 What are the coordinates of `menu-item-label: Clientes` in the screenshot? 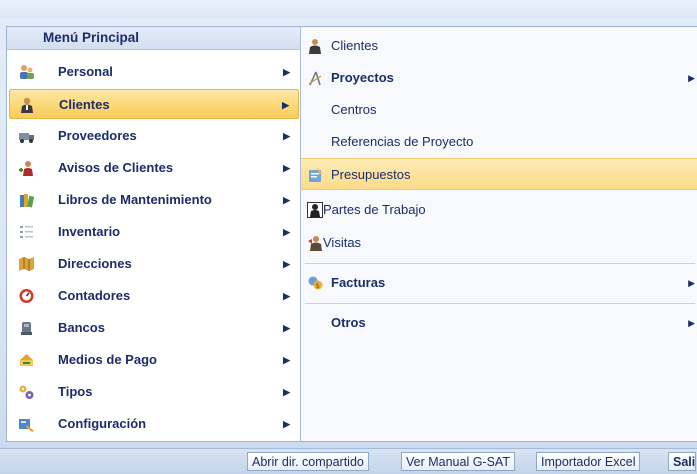 It's located at (84, 104).